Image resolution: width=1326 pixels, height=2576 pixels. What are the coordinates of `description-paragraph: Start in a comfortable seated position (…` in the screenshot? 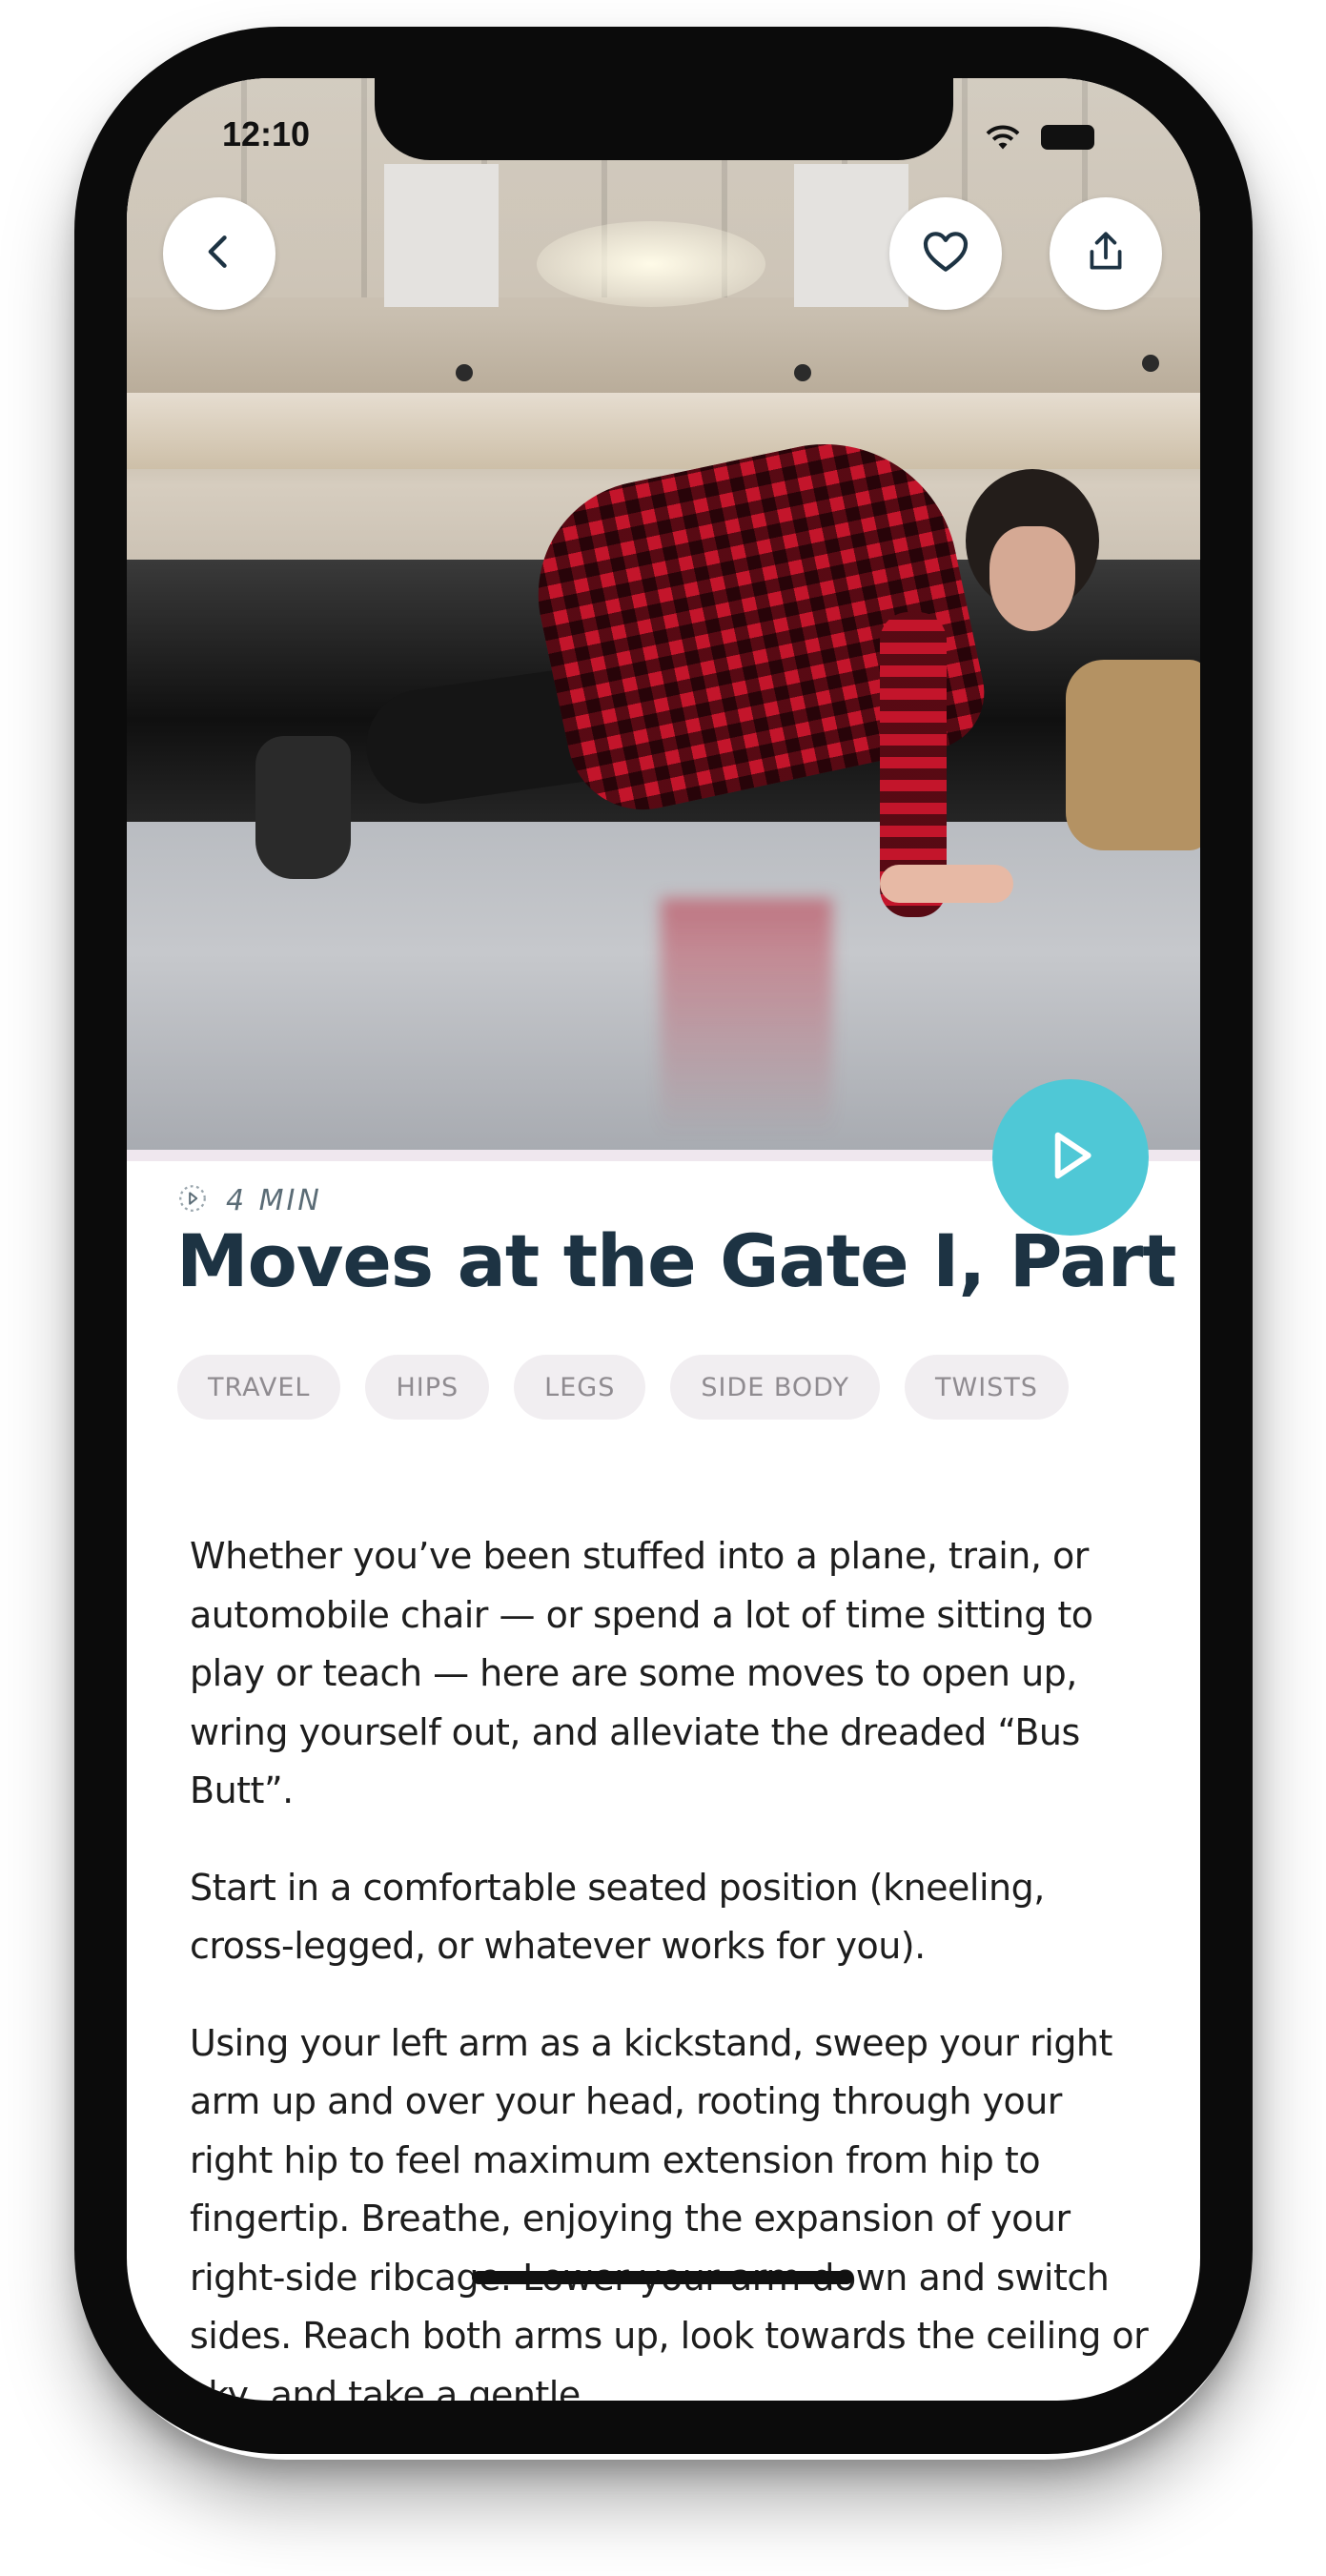 It's located at (617, 1917).